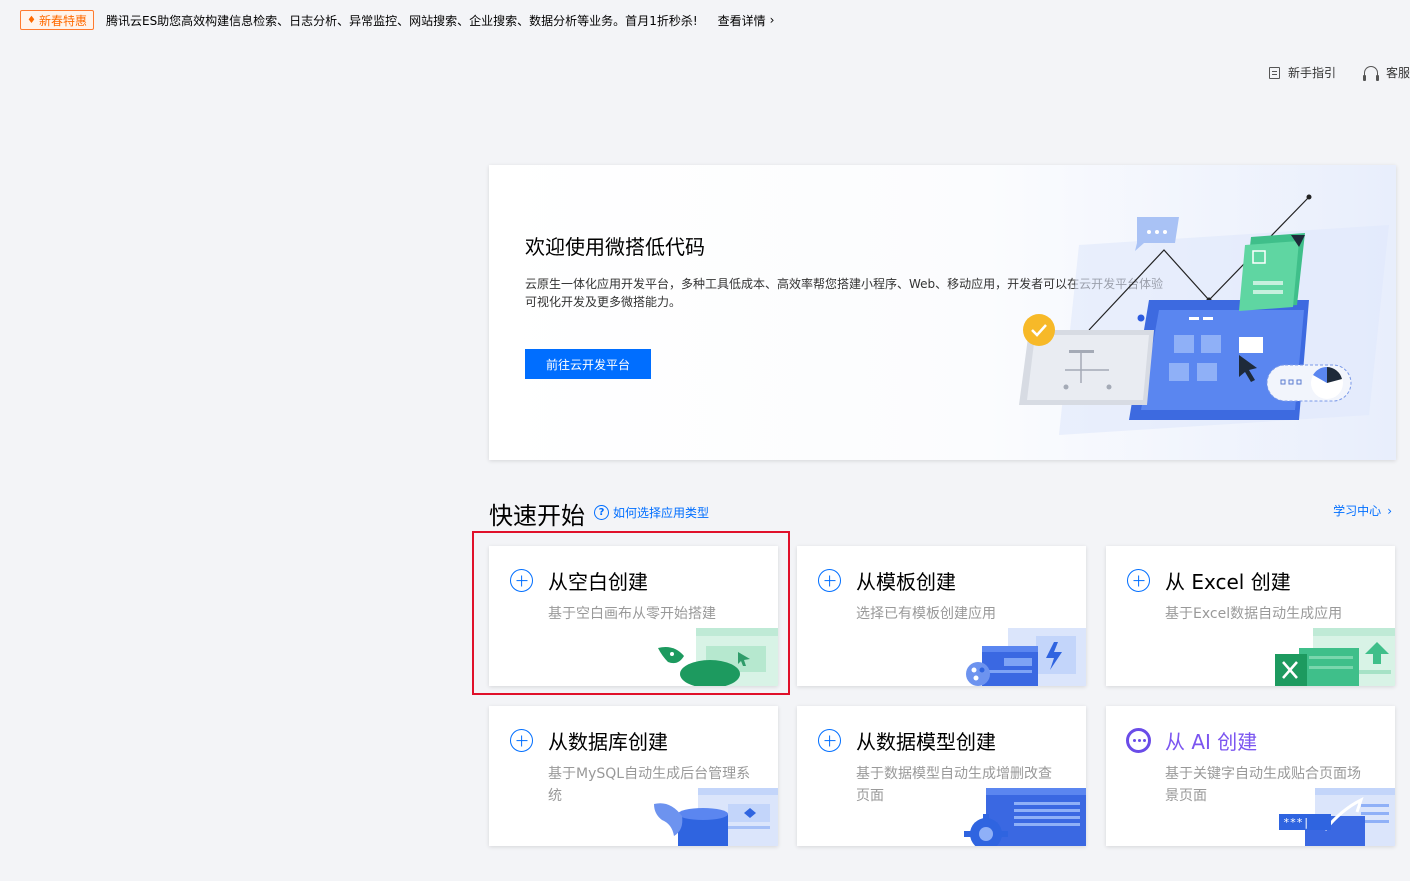  I want to click on data-model-illustration, so click(1025, 817).